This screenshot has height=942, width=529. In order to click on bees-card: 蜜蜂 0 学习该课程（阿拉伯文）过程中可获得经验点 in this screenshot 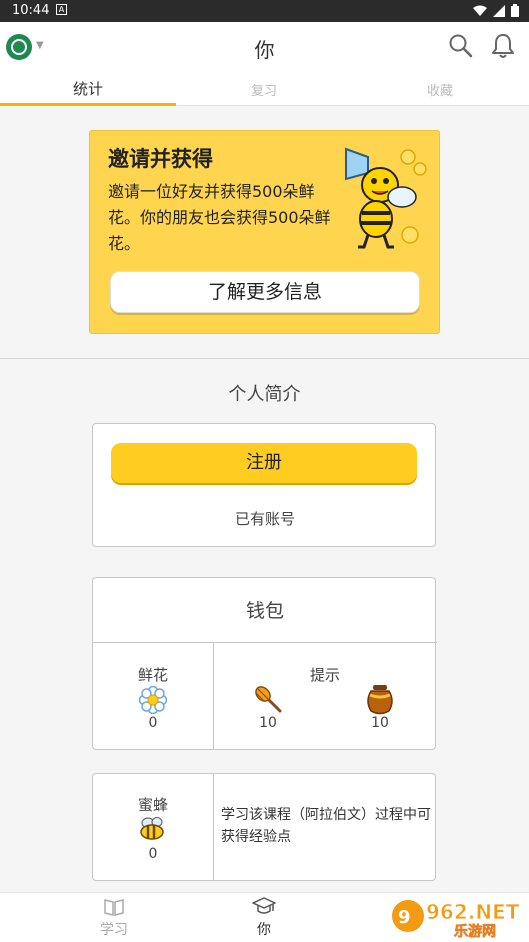, I will do `click(264, 827)`.